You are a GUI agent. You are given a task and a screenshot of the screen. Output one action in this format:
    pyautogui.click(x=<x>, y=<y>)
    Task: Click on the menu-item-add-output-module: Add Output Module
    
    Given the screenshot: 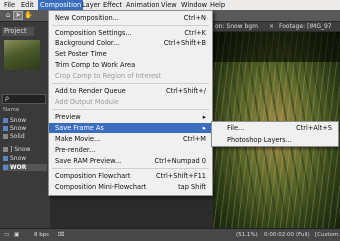 What is the action you would take?
    pyautogui.click(x=87, y=102)
    